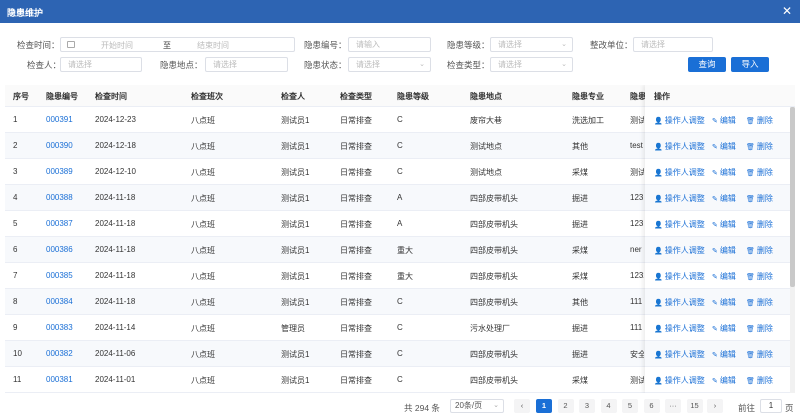  I want to click on hazard-no-input: 请输入, so click(389, 44).